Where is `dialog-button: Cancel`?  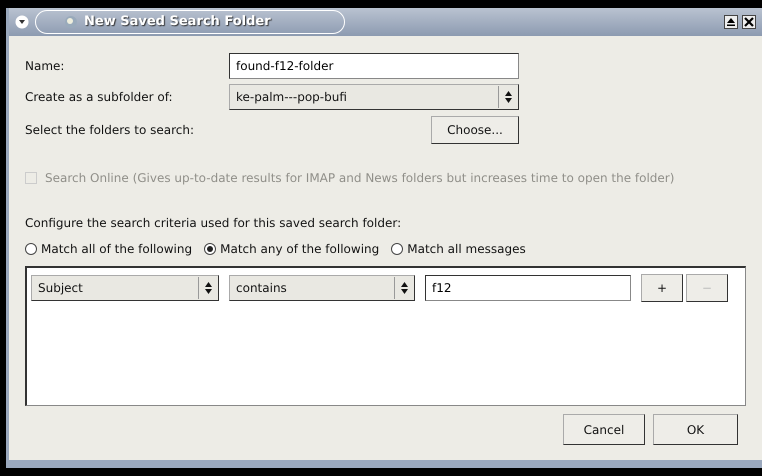
dialog-button: Cancel is located at coordinates (604, 429).